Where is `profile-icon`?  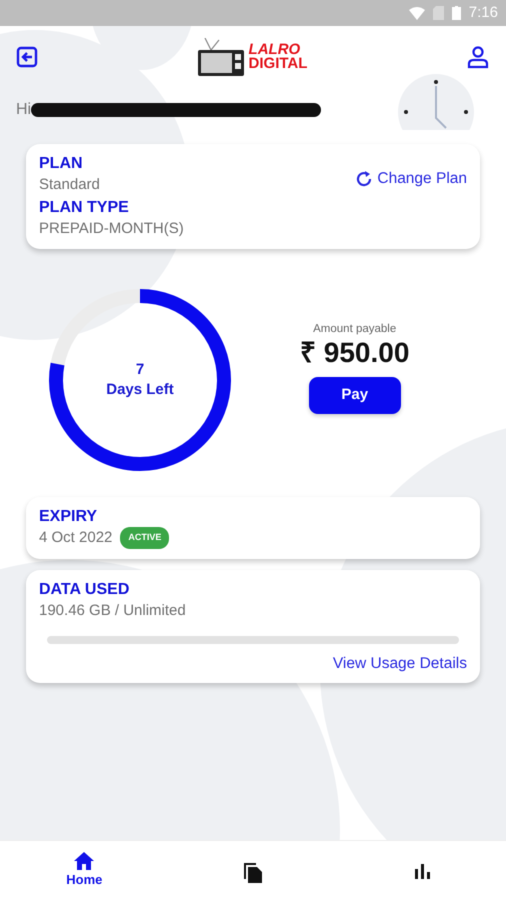
profile-icon is located at coordinates (478, 57).